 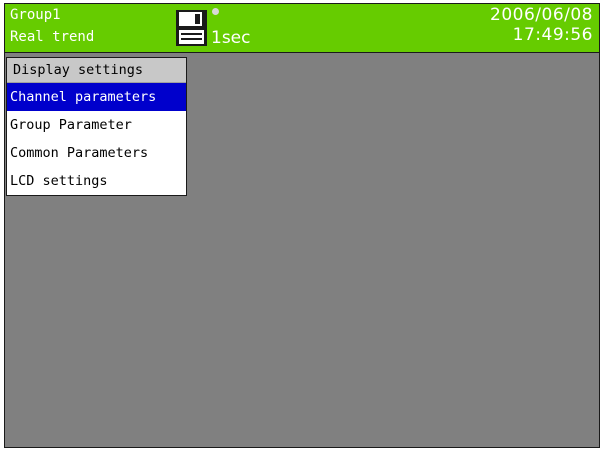 What do you see at coordinates (191, 28) in the screenshot?
I see `floppy-disk-icon` at bounding box center [191, 28].